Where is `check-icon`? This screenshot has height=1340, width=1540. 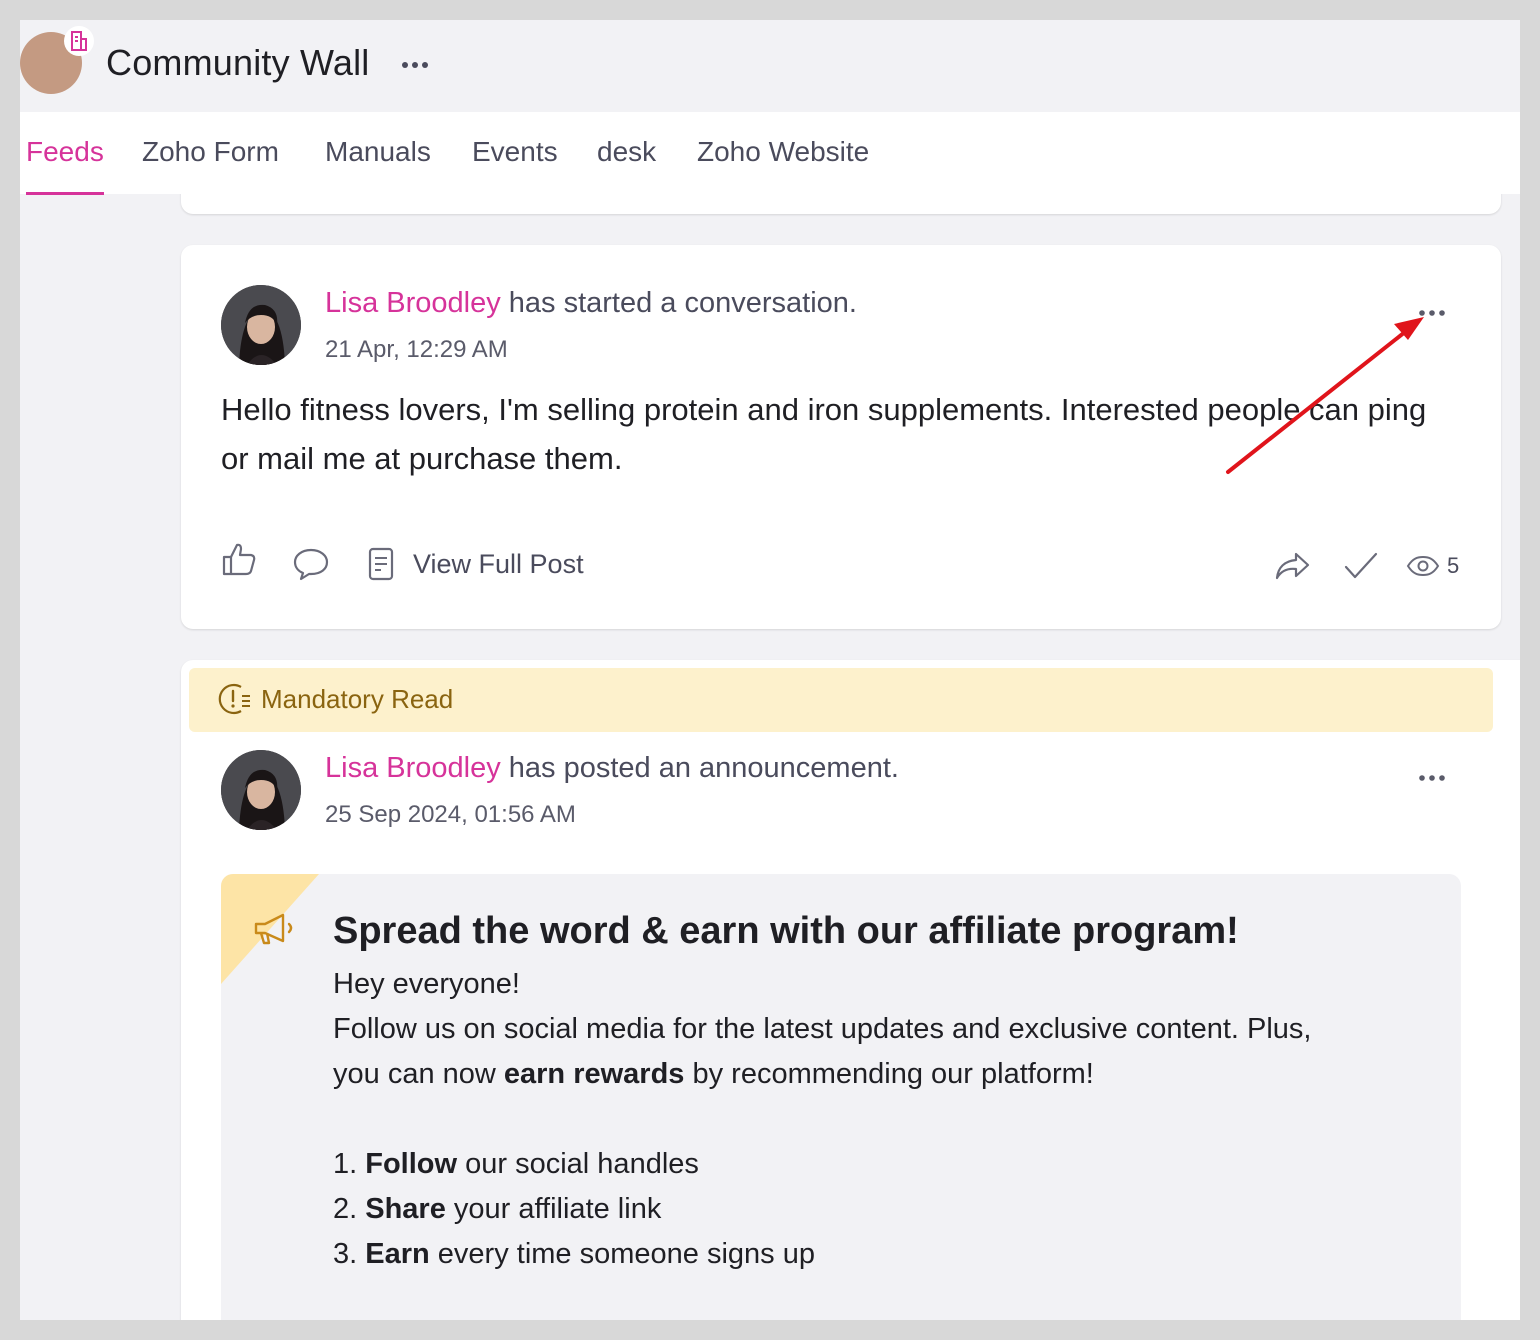
check-icon is located at coordinates (1361, 566).